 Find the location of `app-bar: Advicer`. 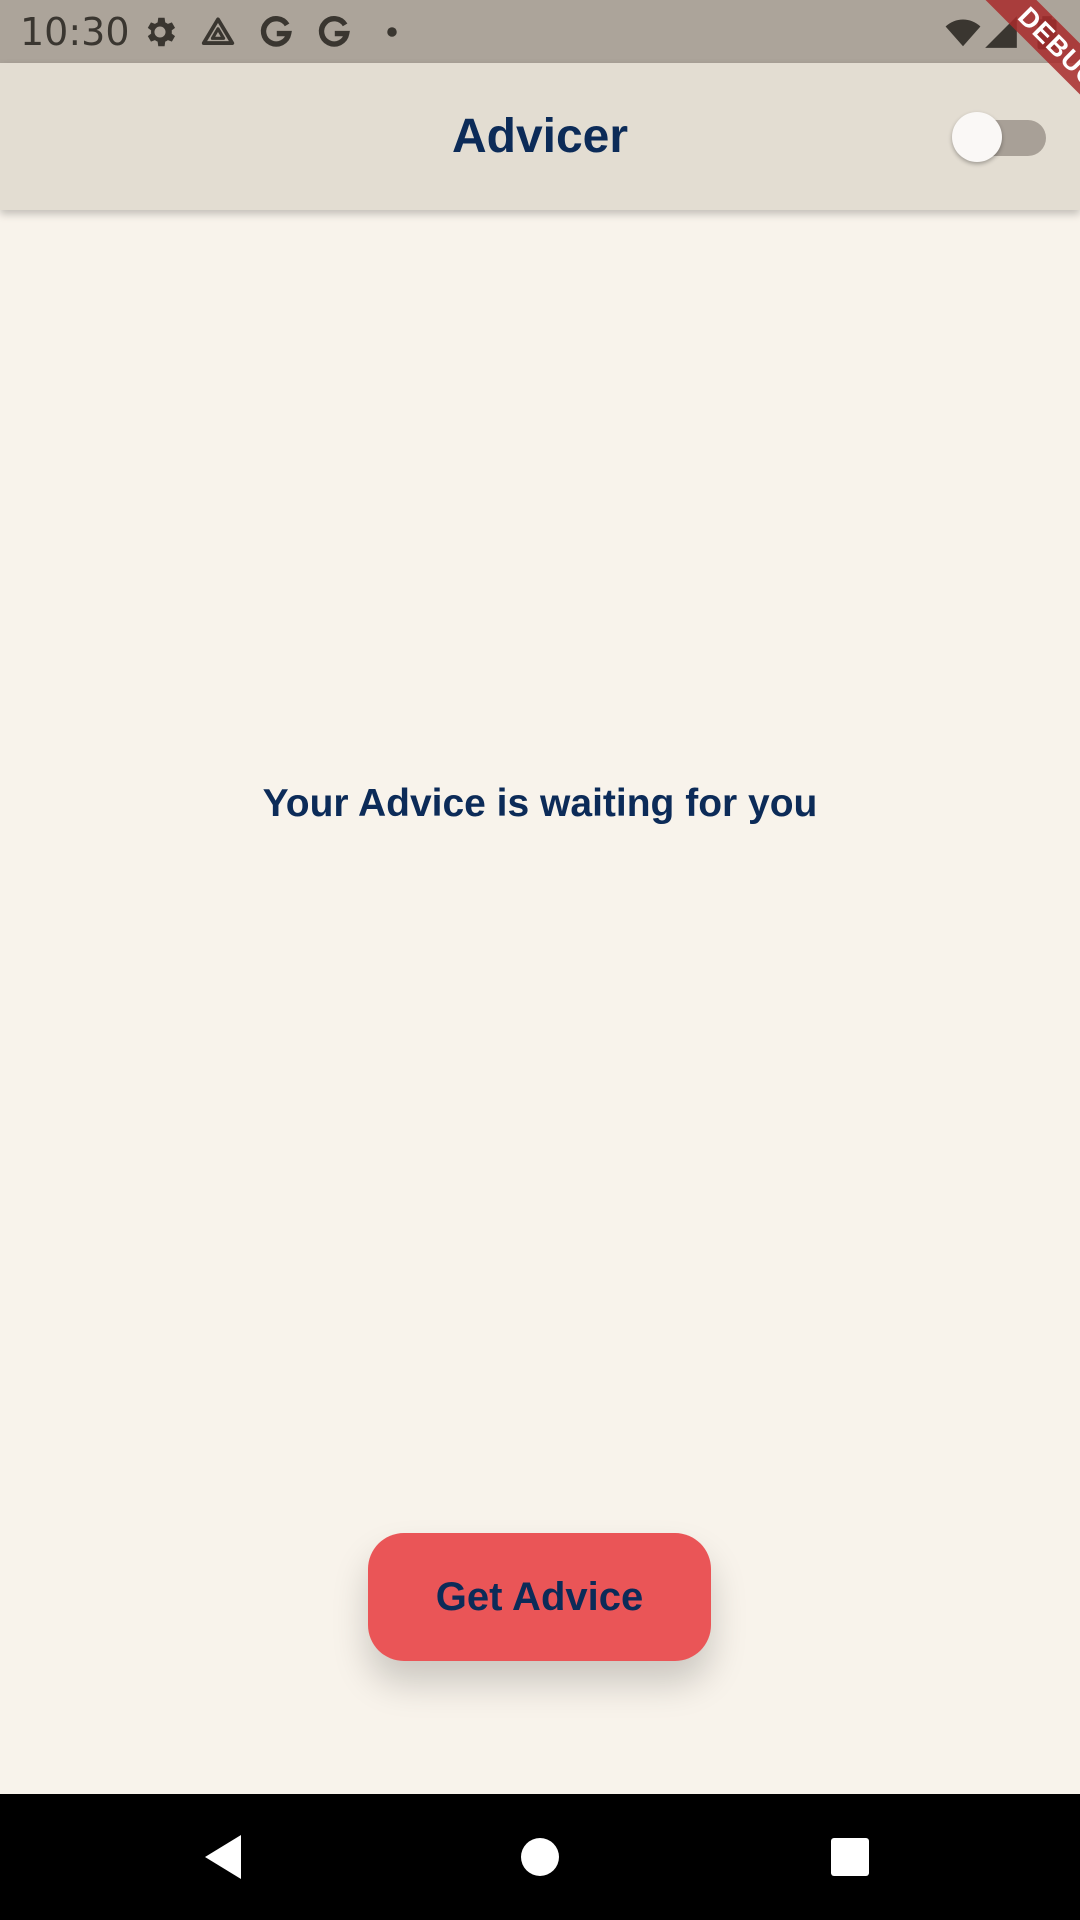

app-bar: Advicer is located at coordinates (540, 136).